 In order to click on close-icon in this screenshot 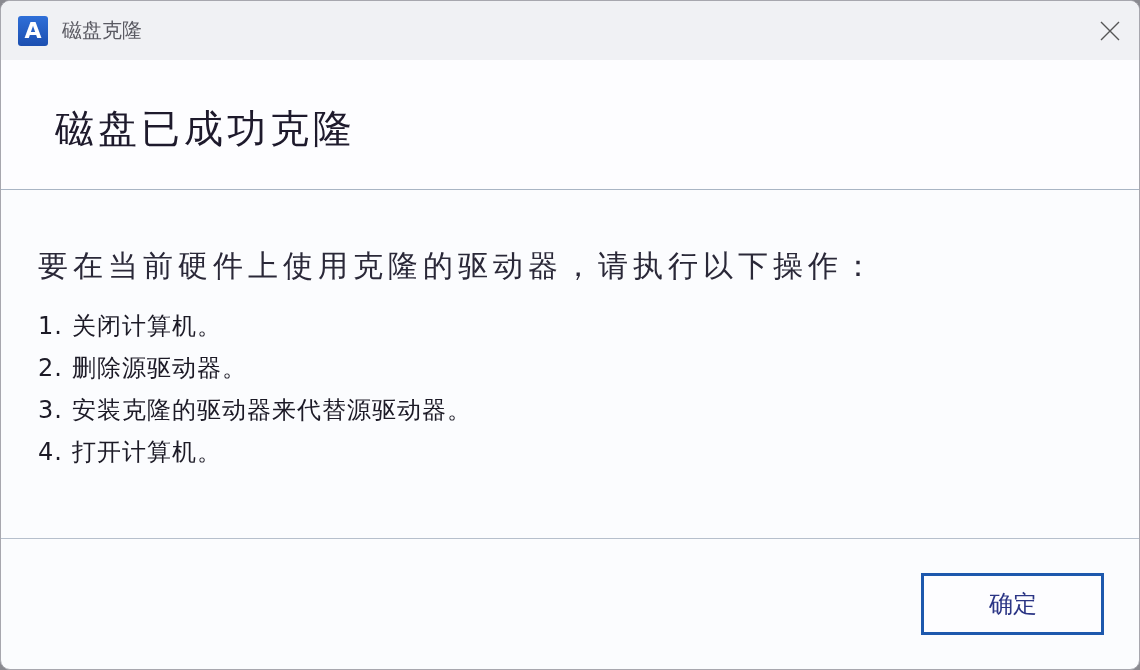, I will do `click(1110, 30)`.